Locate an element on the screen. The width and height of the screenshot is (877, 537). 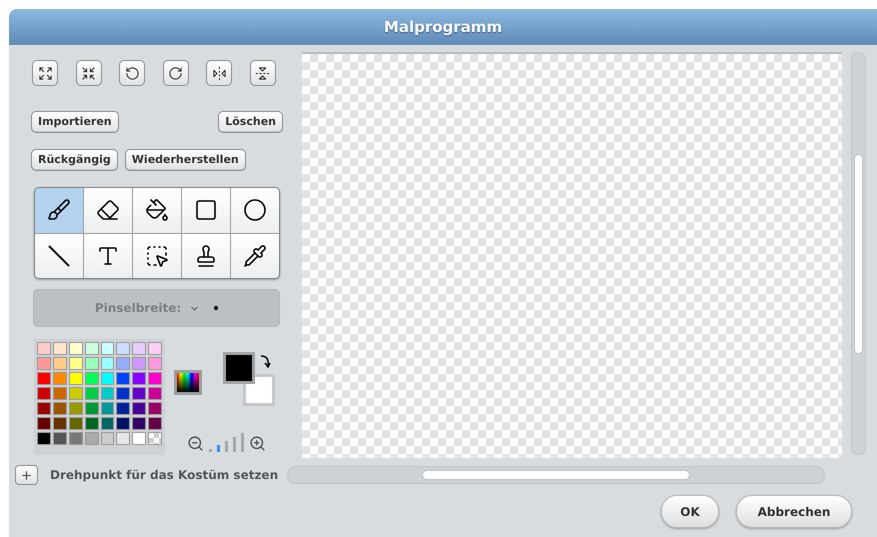
history-button: Rückgängig is located at coordinates (74, 160).